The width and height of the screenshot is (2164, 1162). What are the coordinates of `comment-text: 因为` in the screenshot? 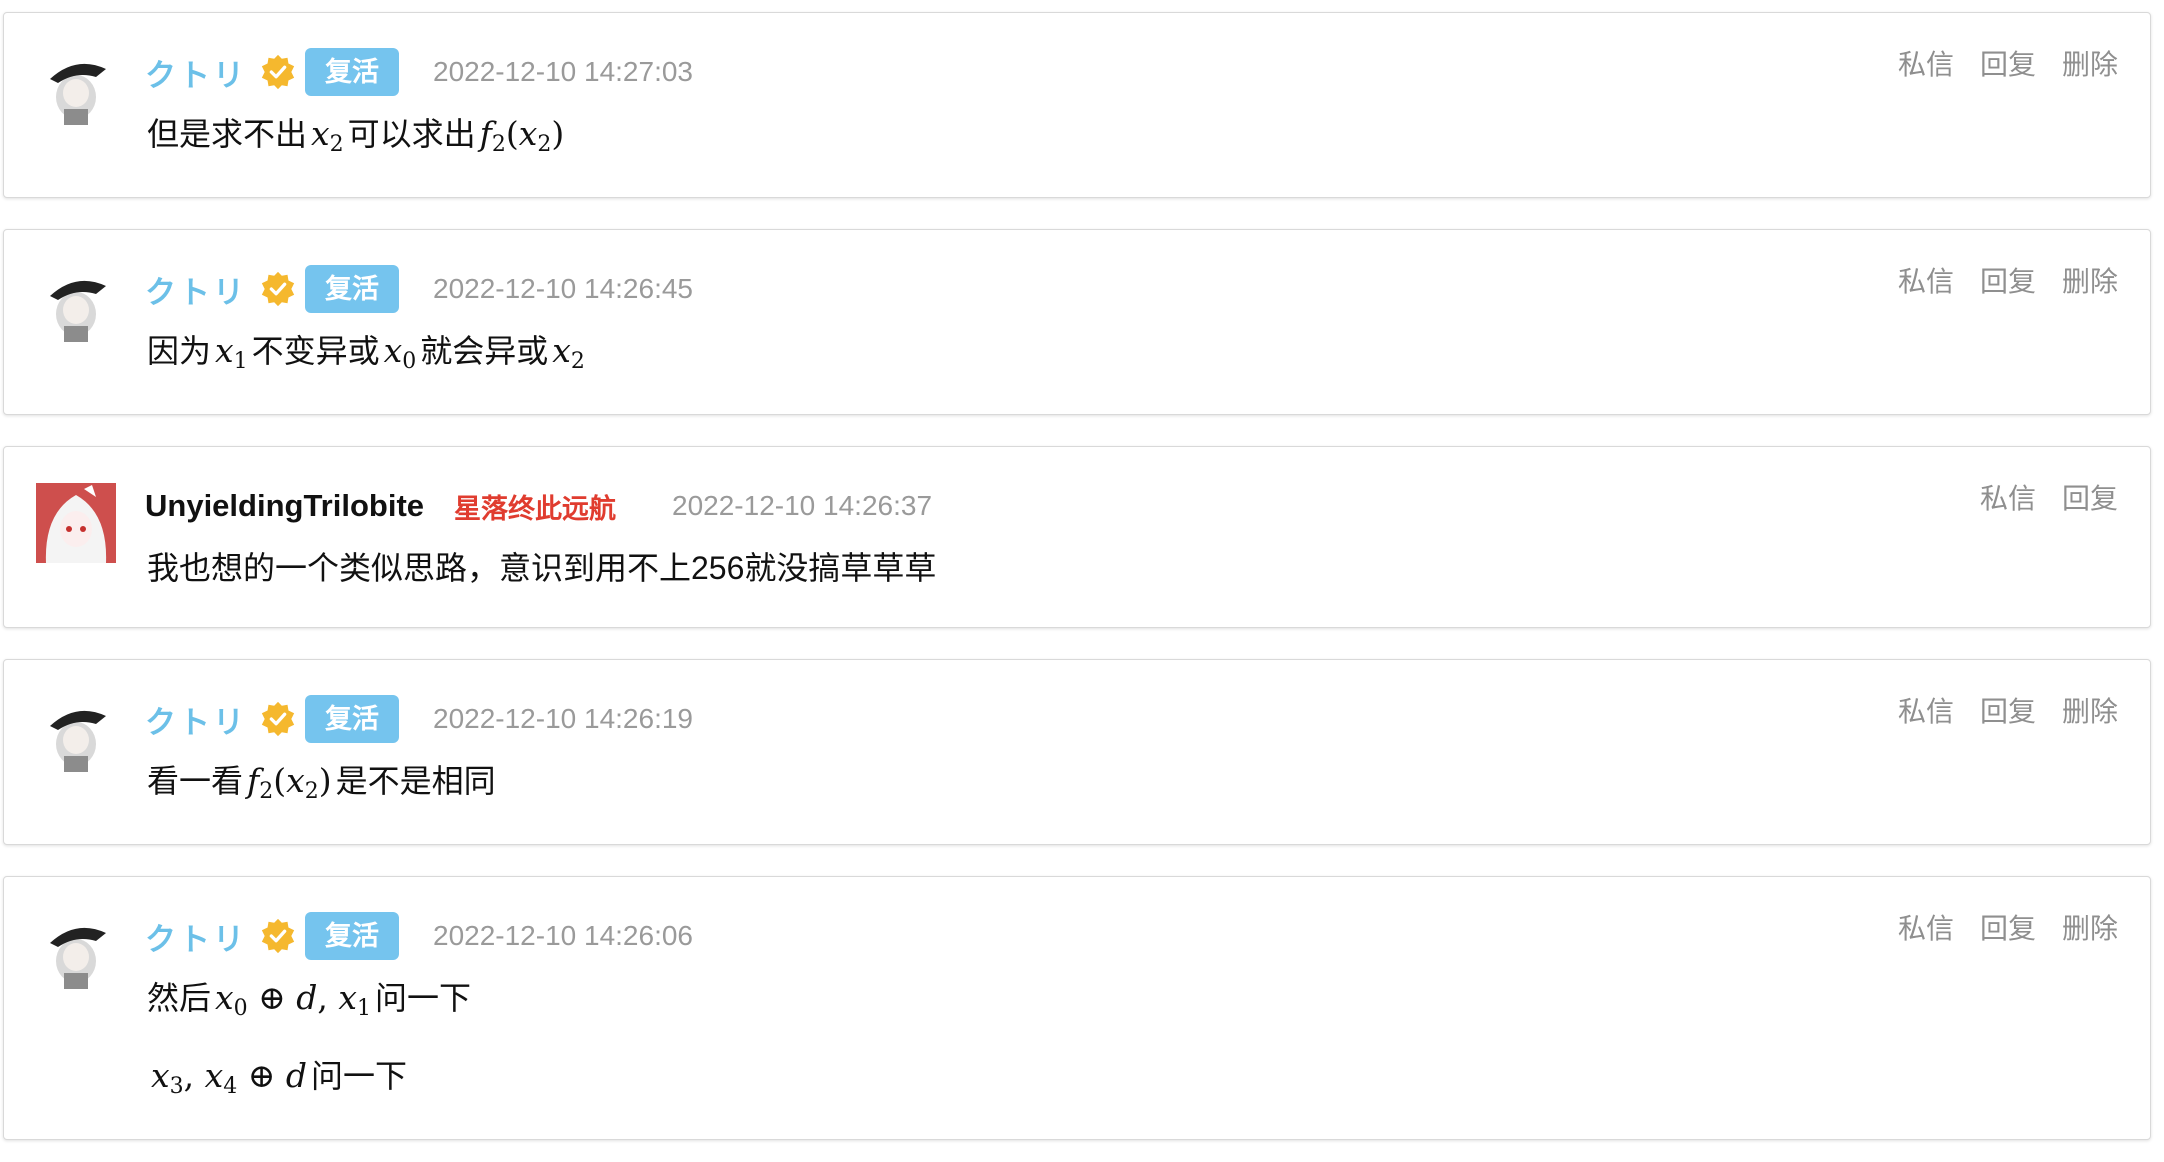 It's located at (179, 351).